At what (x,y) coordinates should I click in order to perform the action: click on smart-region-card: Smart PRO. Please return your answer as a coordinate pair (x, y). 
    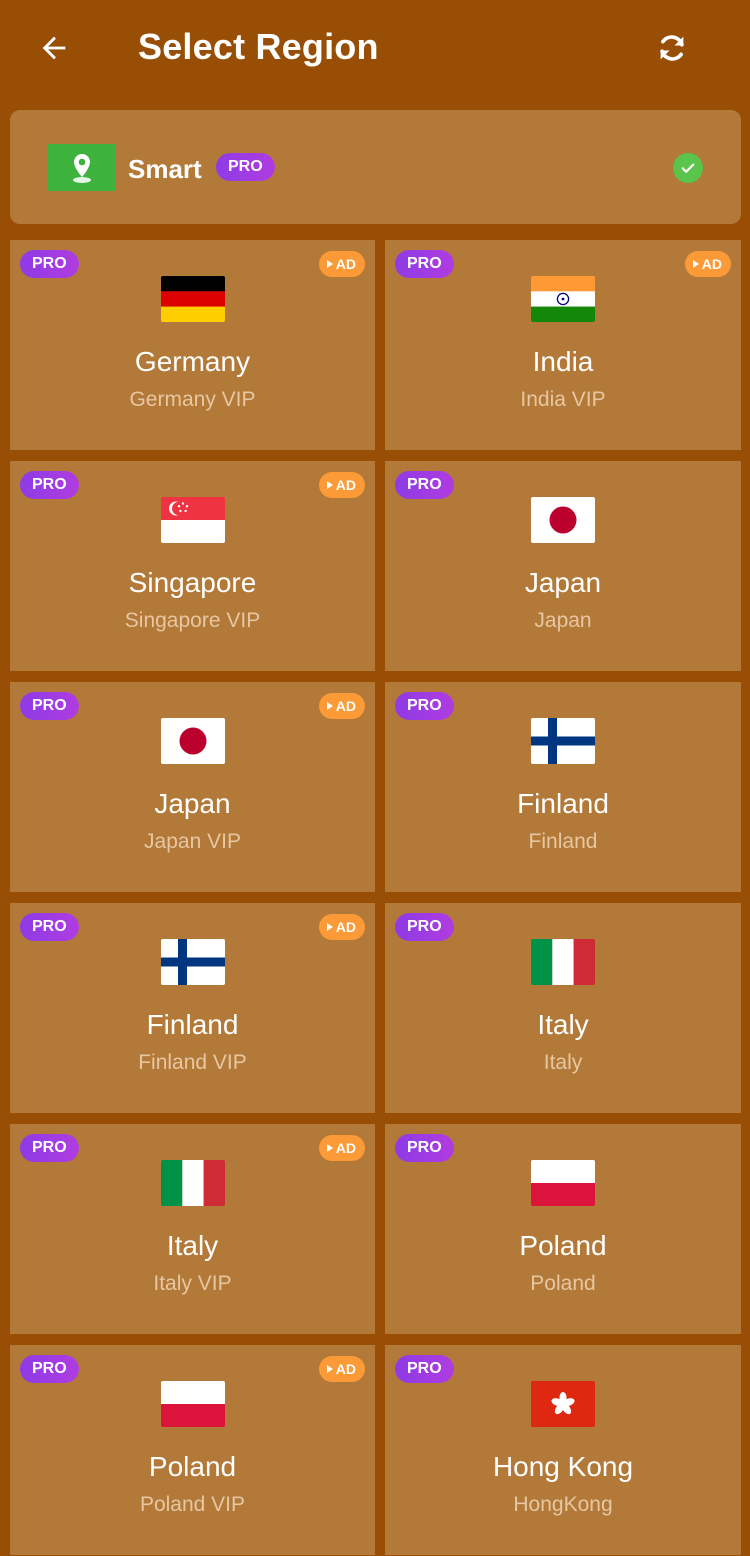
    Looking at the image, I should click on (375, 167).